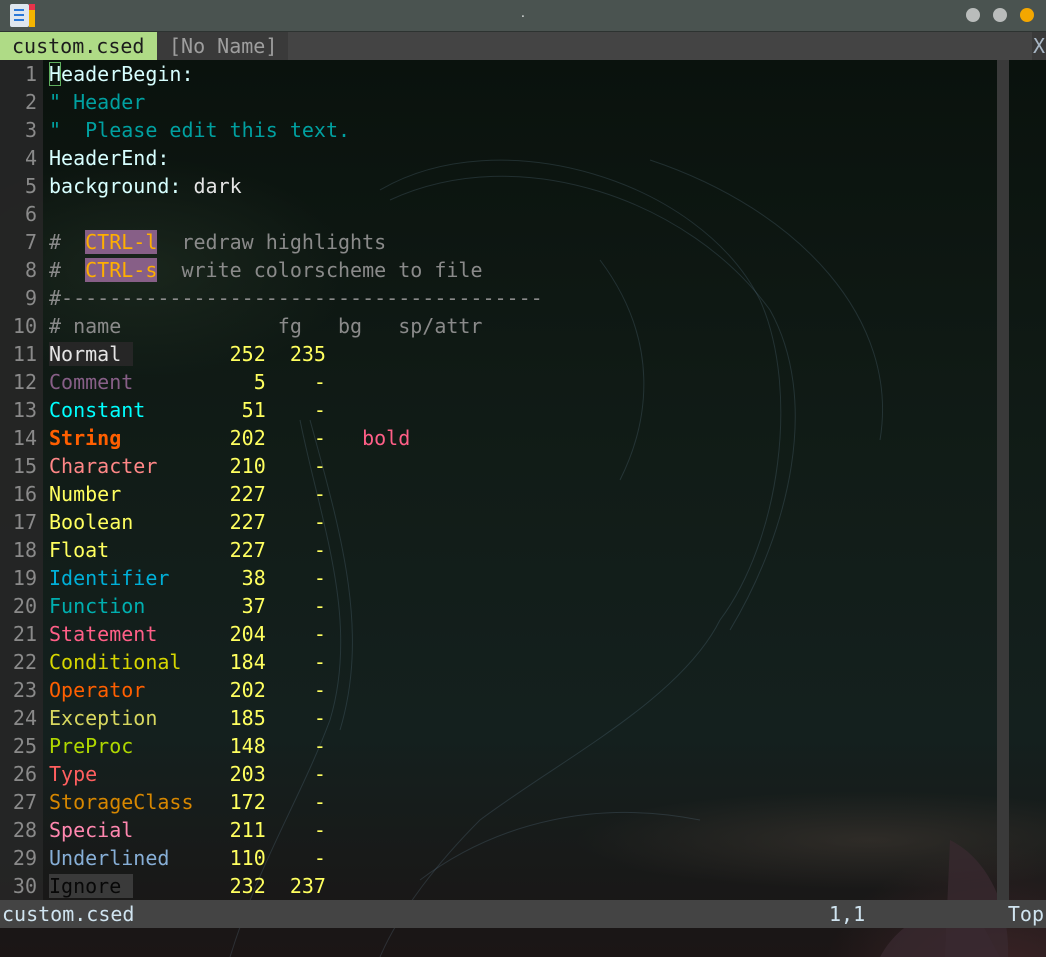 The width and height of the screenshot is (1046, 957). I want to click on editor-line: 14 String 202 - bold, so click(498, 438).